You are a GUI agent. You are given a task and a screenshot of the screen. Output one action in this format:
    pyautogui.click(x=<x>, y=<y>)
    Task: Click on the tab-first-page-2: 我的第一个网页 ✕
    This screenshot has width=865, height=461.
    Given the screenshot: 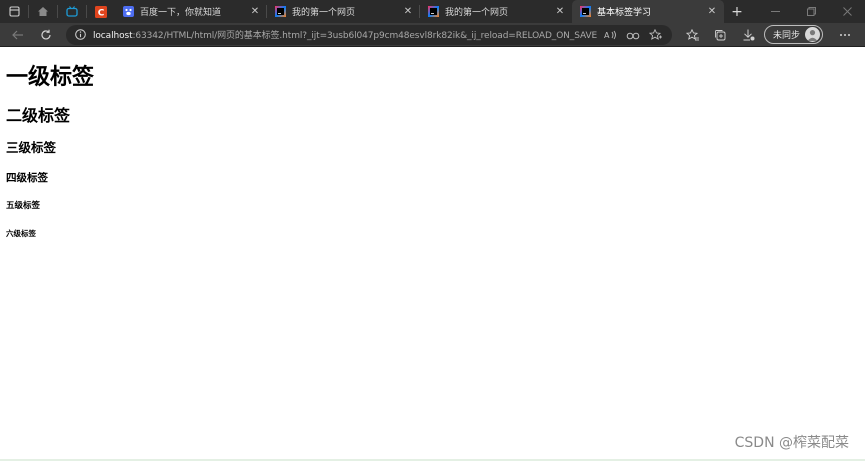 What is the action you would take?
    pyautogui.click(x=496, y=11)
    